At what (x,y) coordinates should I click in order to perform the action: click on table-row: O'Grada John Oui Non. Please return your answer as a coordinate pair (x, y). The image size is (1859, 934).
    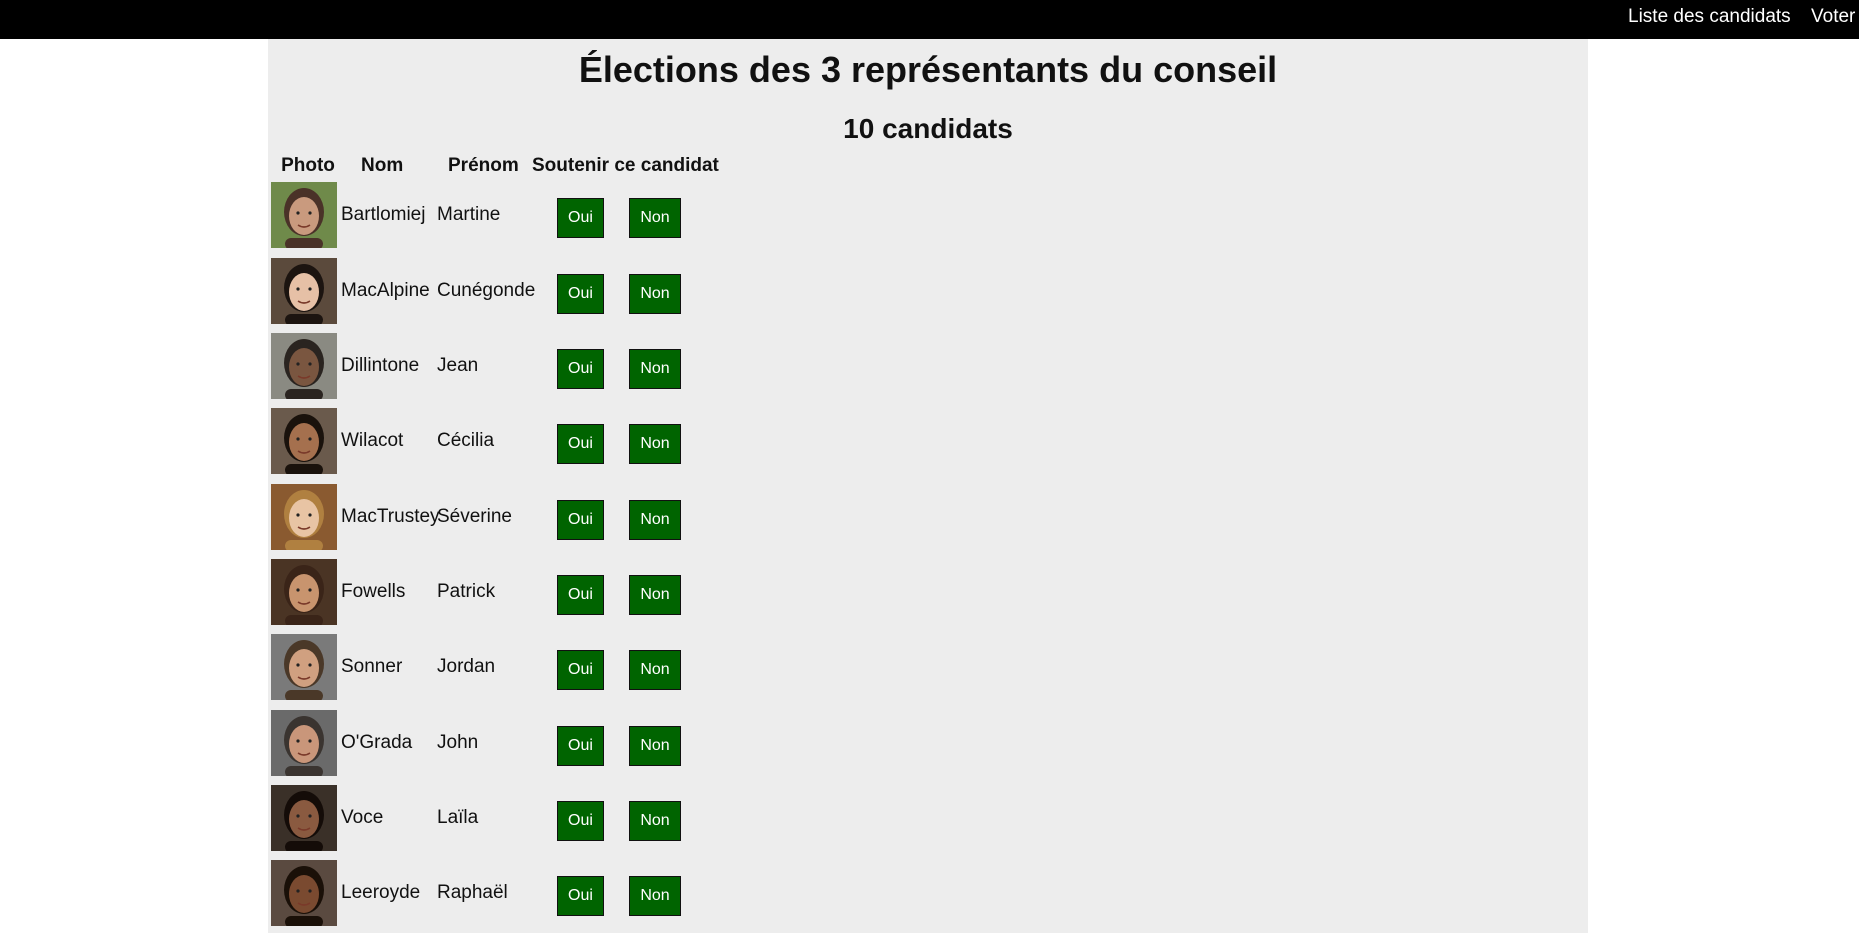
    Looking at the image, I should click on (518, 743).